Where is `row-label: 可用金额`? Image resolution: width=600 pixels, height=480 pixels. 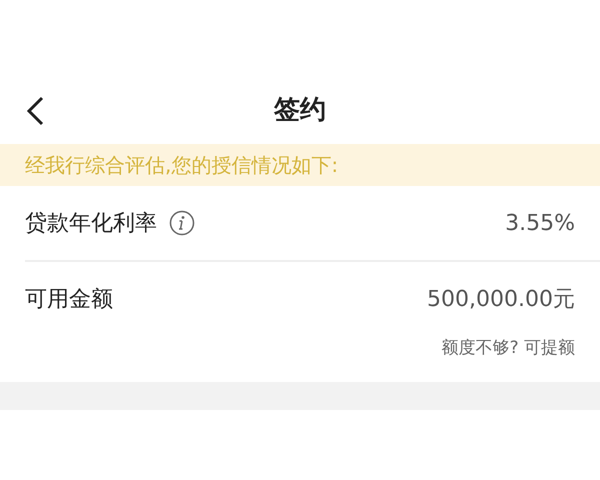 row-label: 可用金额 is located at coordinates (69, 300).